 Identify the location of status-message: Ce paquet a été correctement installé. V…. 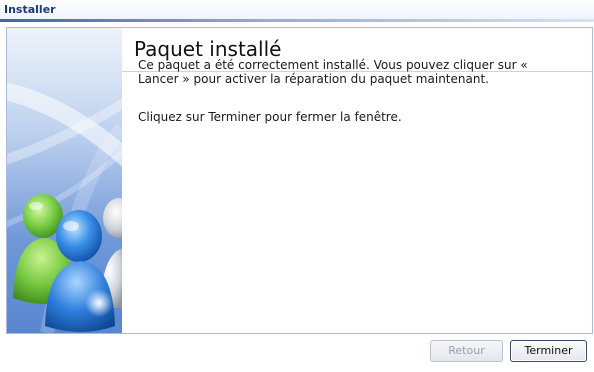
(333, 72).